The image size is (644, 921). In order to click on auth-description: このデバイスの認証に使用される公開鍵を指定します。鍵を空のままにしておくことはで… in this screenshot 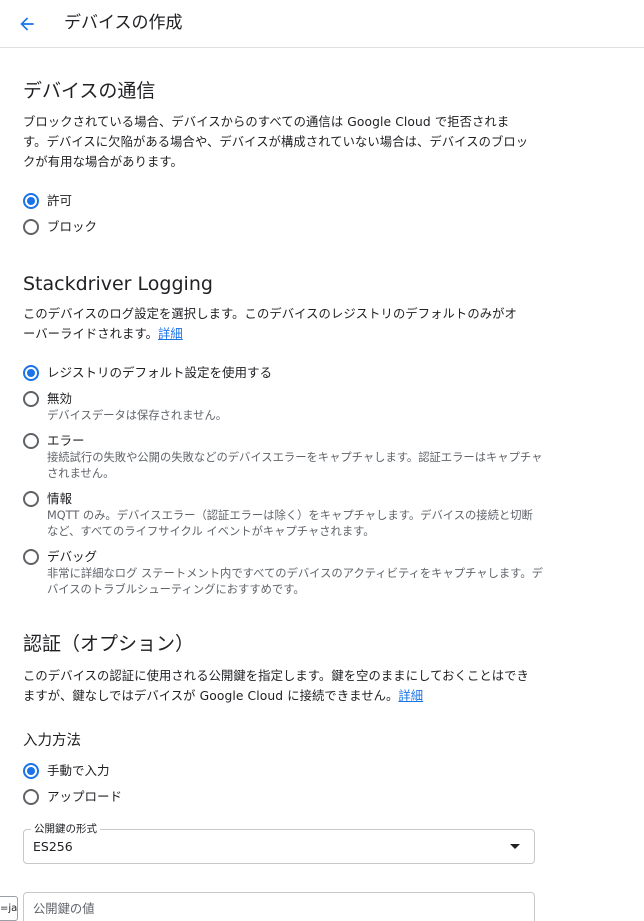, I will do `click(276, 686)`.